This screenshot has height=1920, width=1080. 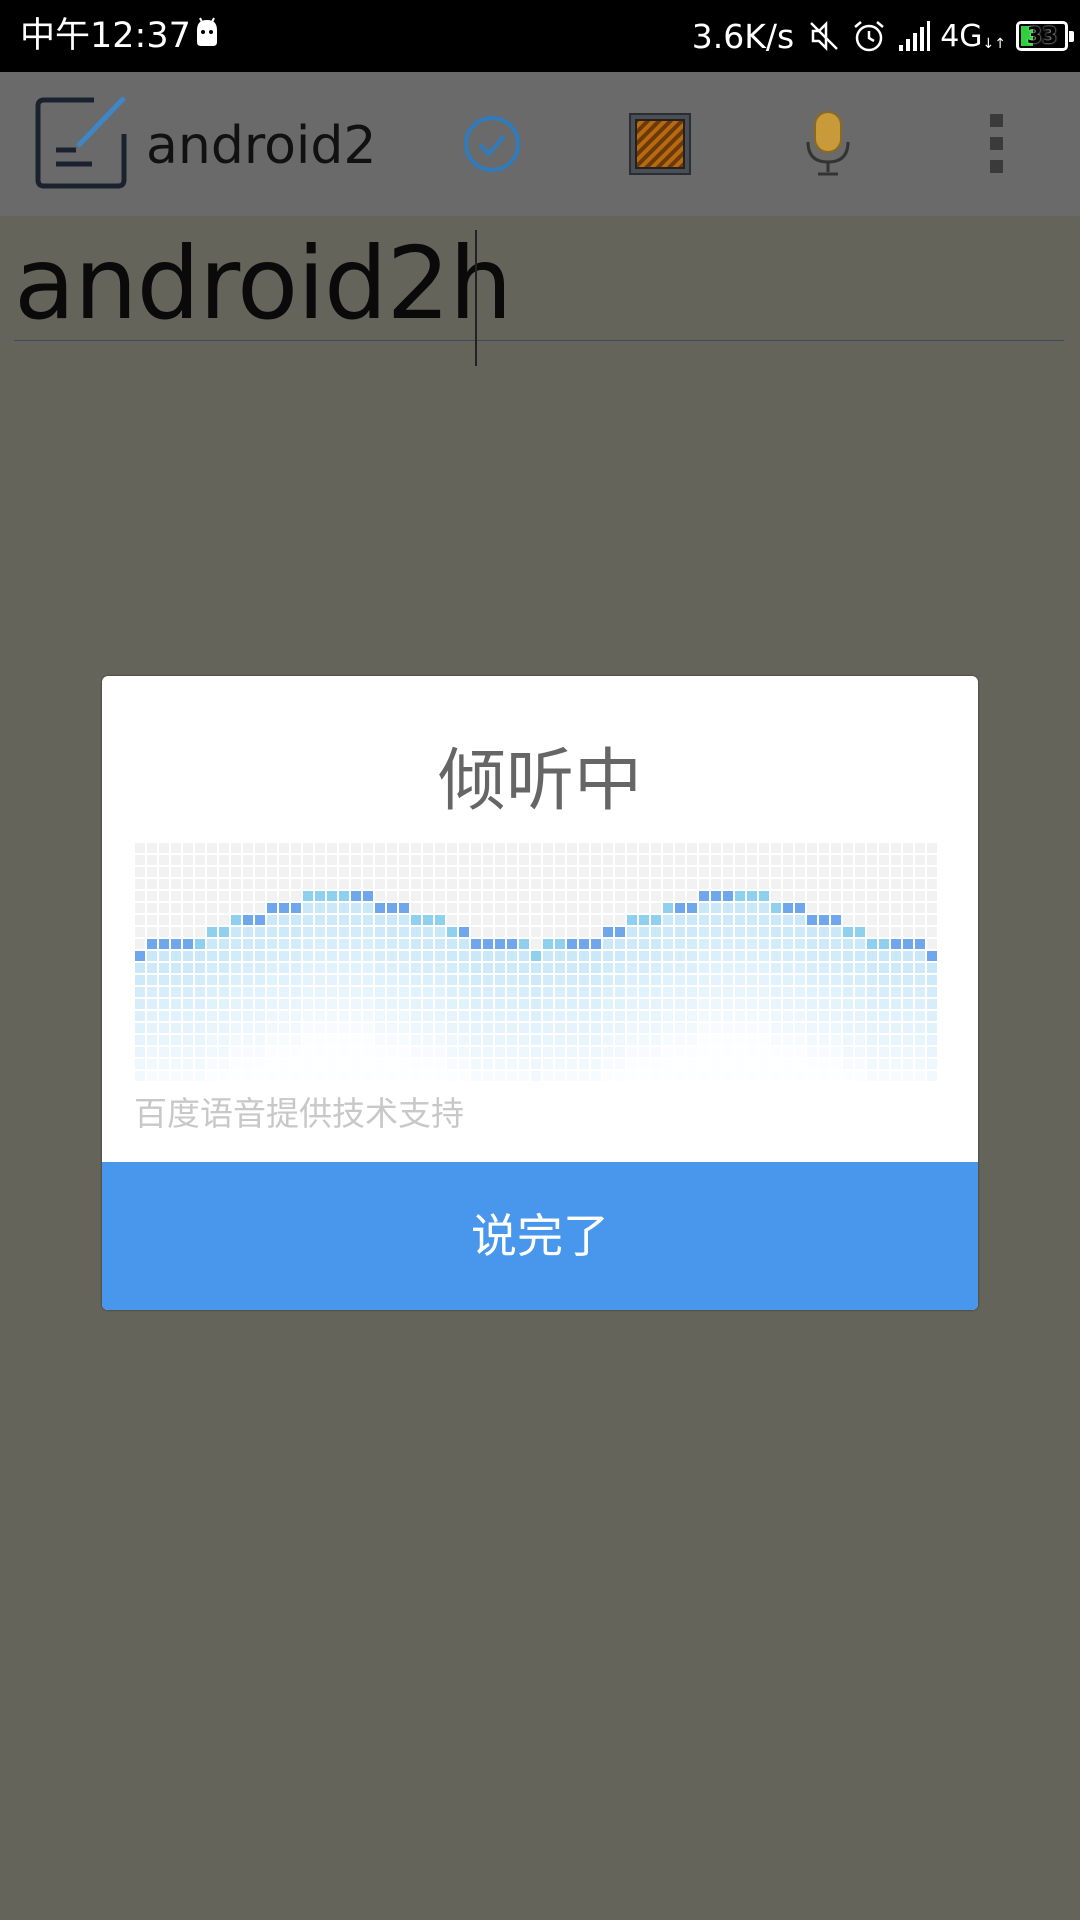 What do you see at coordinates (492, 144) in the screenshot?
I see `check-icon` at bounding box center [492, 144].